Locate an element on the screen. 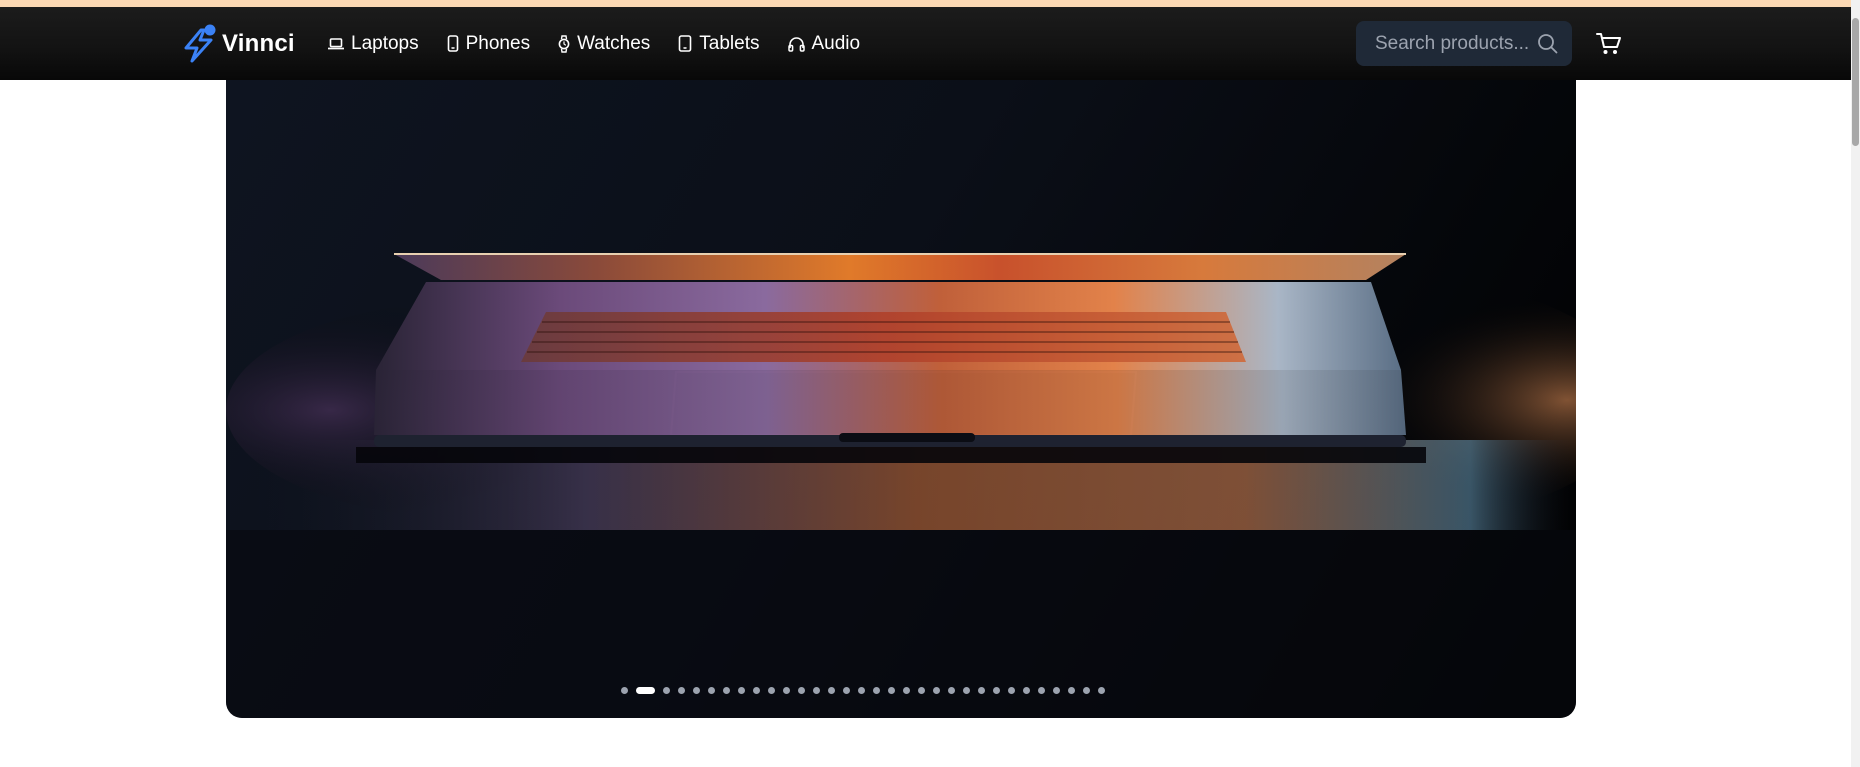 The height and width of the screenshot is (767, 1860). nav-item-audio: Audio is located at coordinates (824, 43).